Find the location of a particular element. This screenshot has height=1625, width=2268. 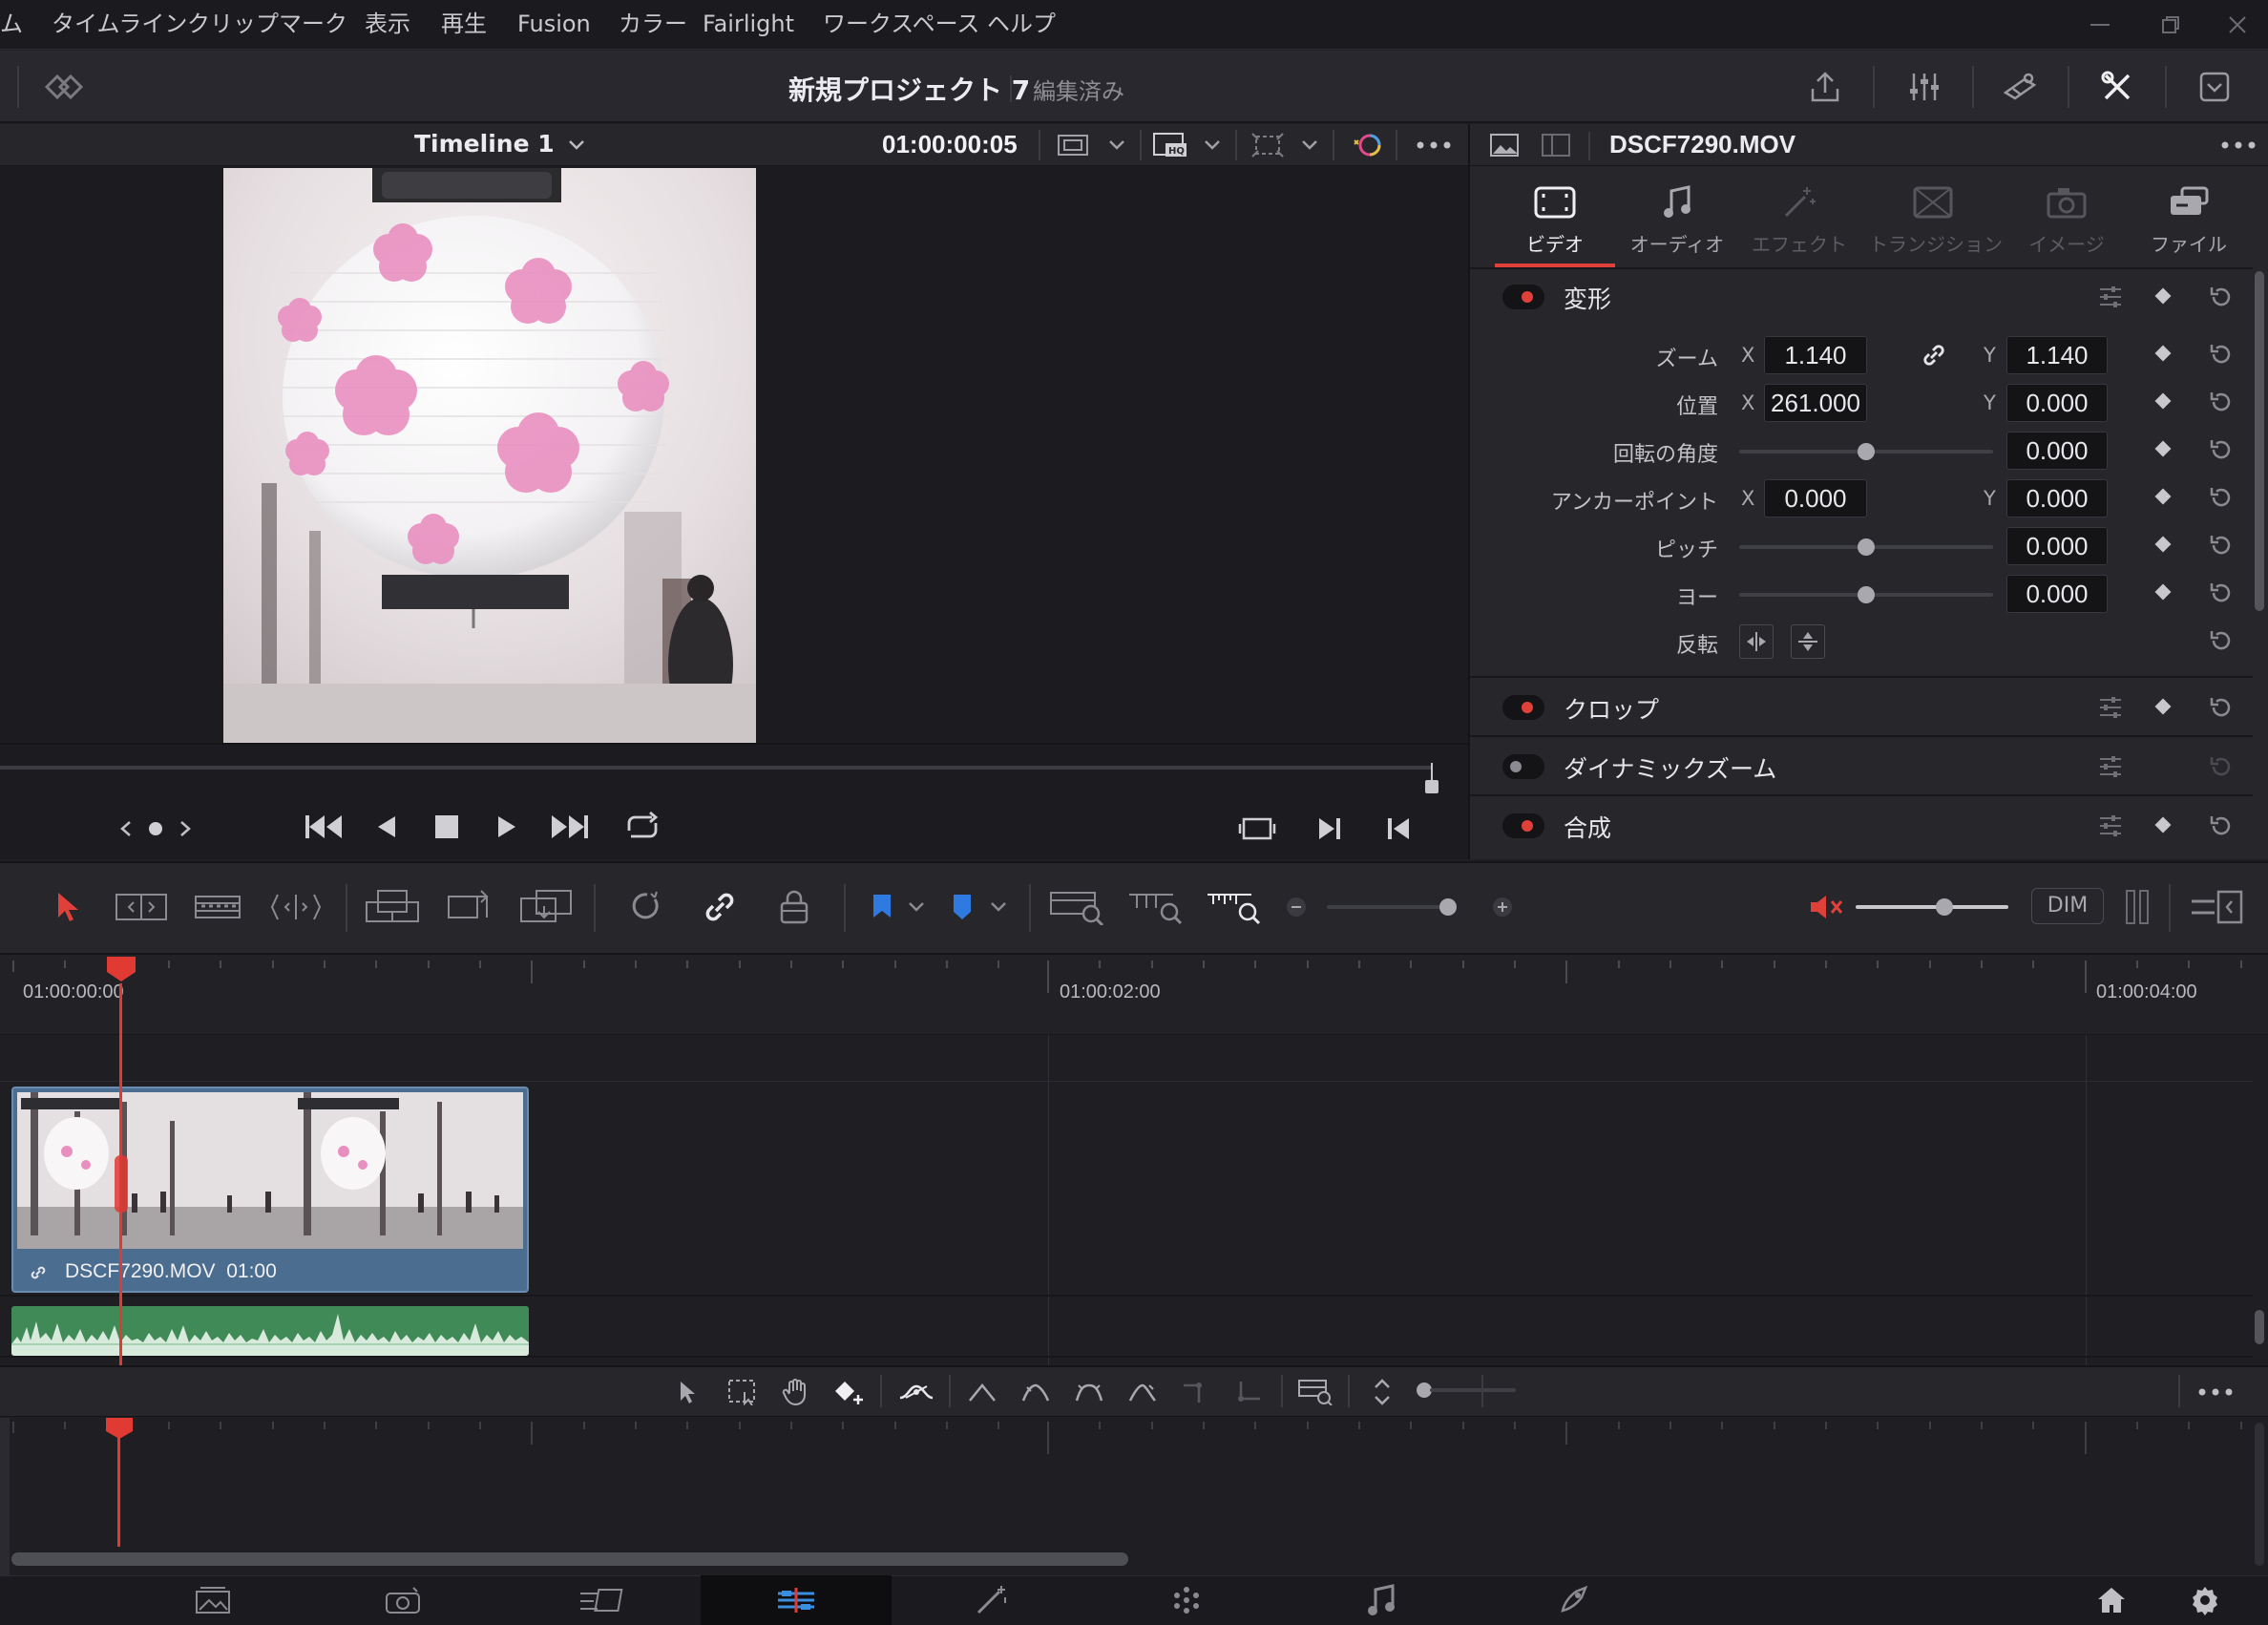

go-to-start-icon is located at coordinates (324, 827).